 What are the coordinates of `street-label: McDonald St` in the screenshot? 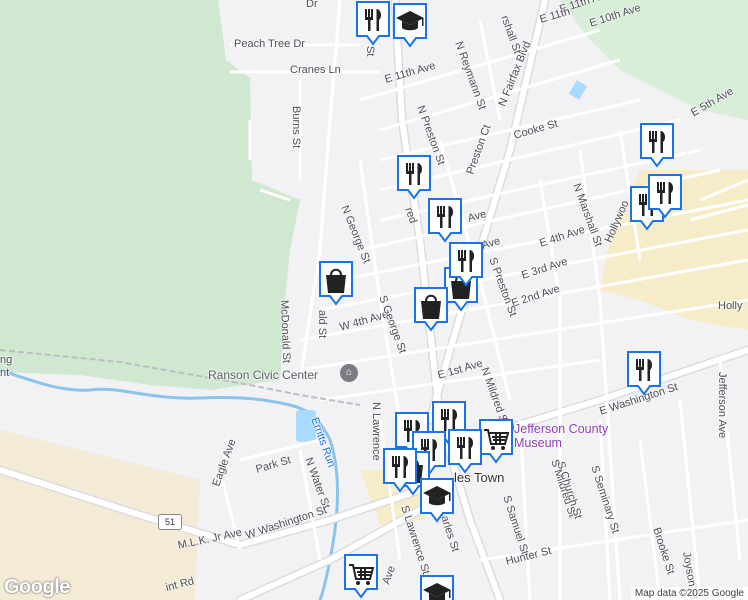 It's located at (285, 331).